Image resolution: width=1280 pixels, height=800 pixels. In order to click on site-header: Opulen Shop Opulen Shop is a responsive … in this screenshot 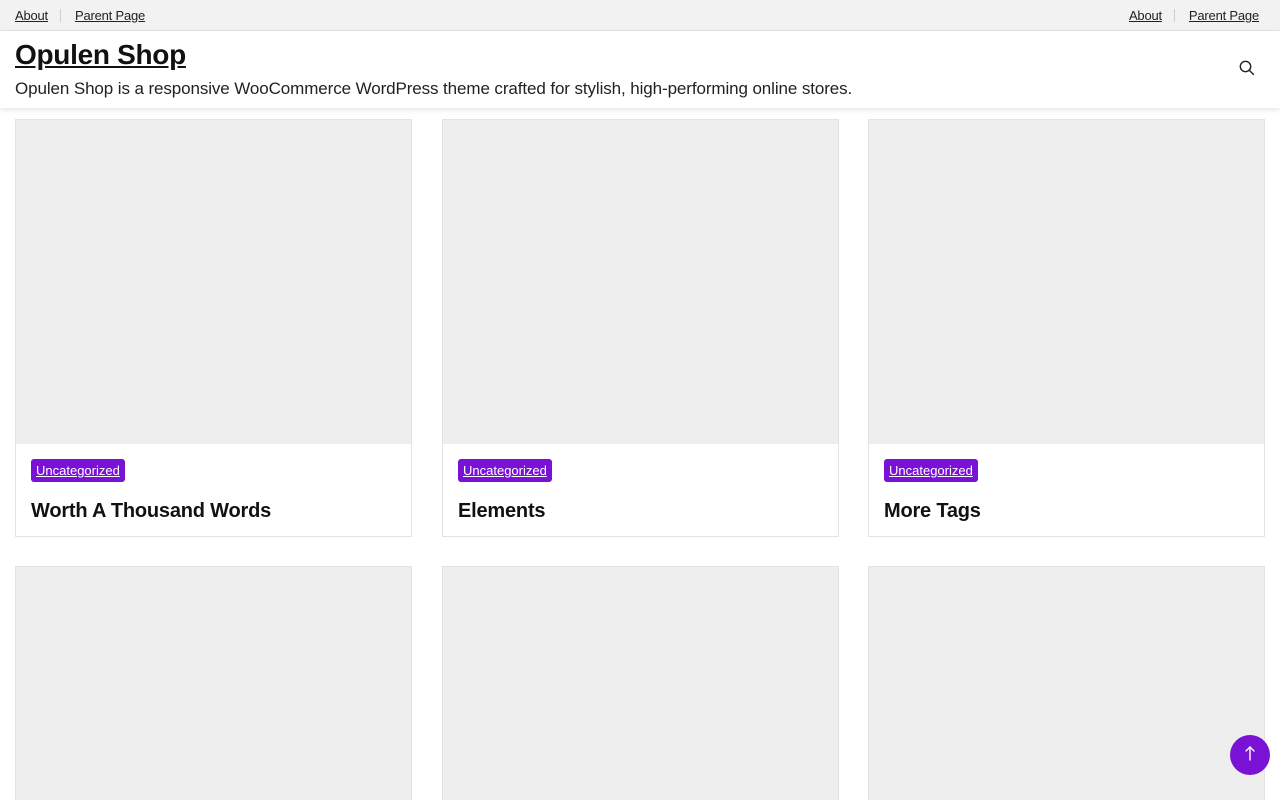, I will do `click(640, 69)`.